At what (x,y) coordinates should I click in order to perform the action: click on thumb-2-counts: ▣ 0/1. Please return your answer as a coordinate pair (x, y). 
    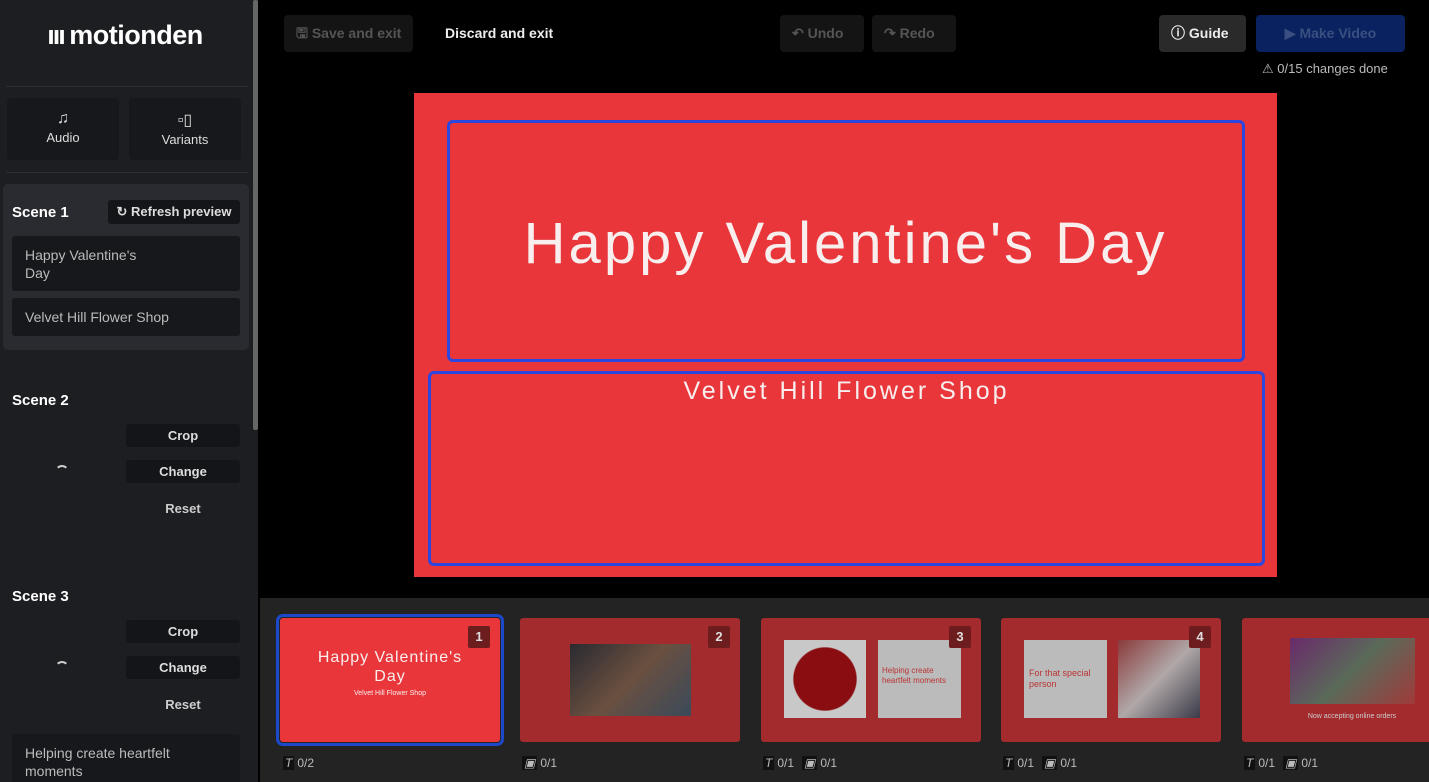
    Looking at the image, I should click on (540, 763).